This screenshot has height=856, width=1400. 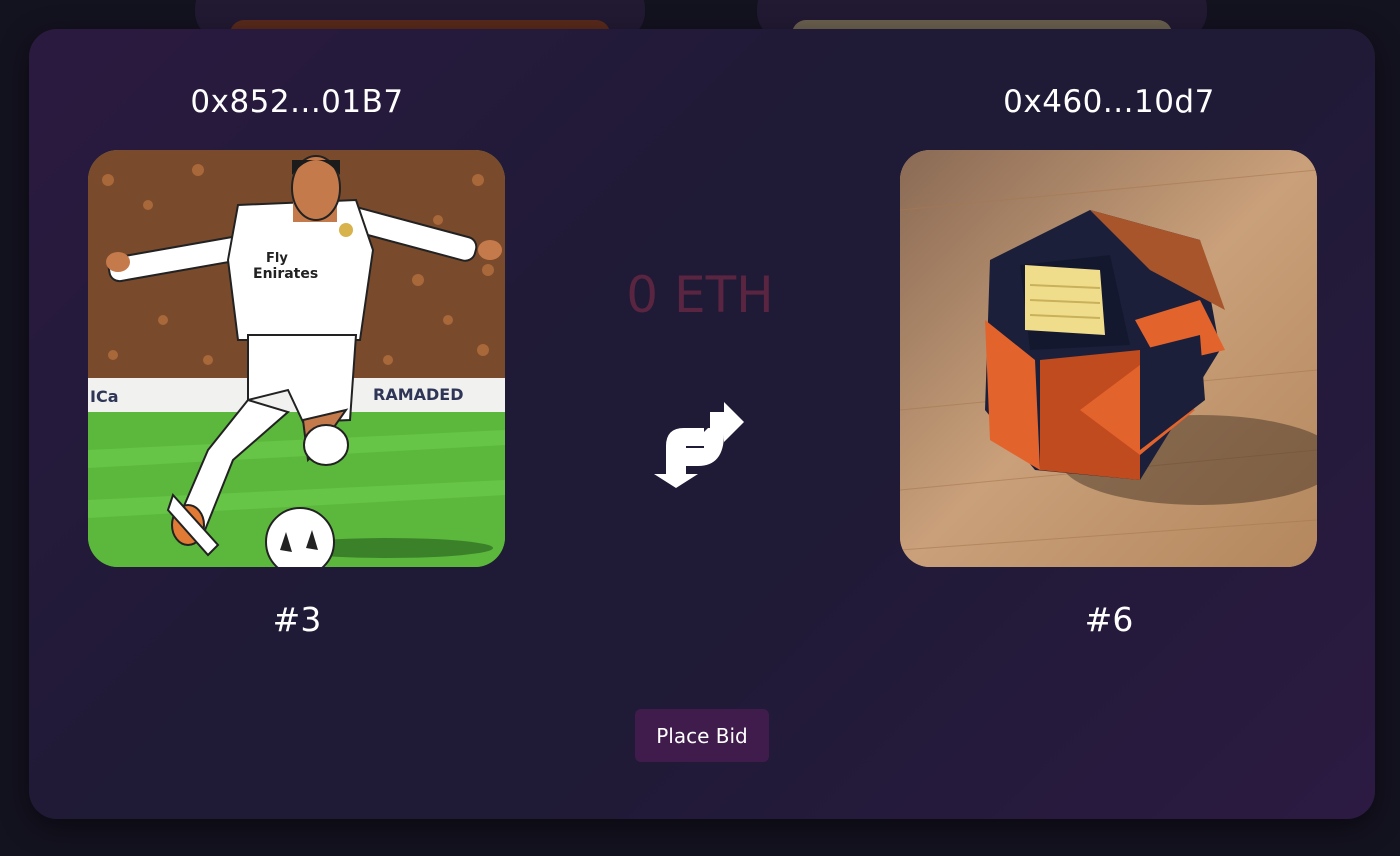 What do you see at coordinates (277, 258) in the screenshot?
I see `svg-text: Fly` at bounding box center [277, 258].